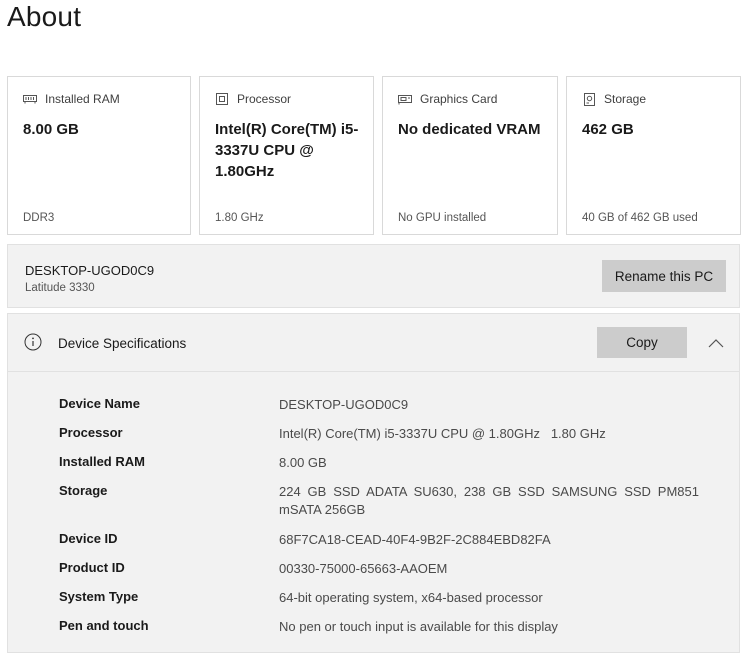 The width and height of the screenshot is (746, 653). I want to click on copy-button: Copy, so click(642, 342).